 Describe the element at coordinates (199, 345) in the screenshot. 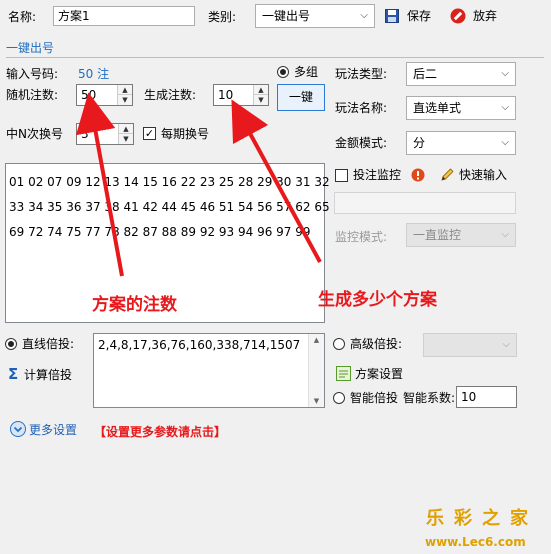

I see `linear-multiple-value: 2,4,8,17,36,76,160,338,714,1507` at that location.